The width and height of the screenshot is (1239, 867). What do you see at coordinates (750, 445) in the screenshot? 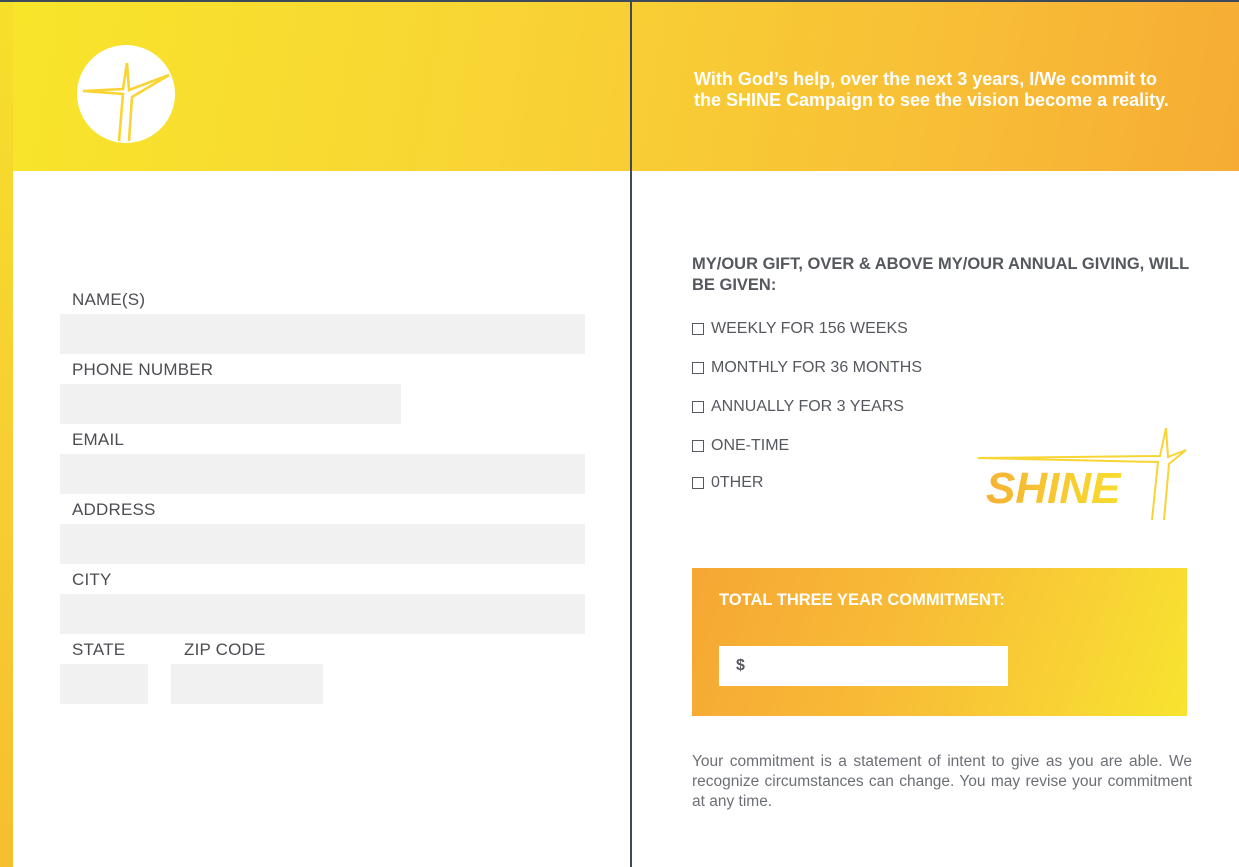
I see `option-label: ONE-TIME` at bounding box center [750, 445].